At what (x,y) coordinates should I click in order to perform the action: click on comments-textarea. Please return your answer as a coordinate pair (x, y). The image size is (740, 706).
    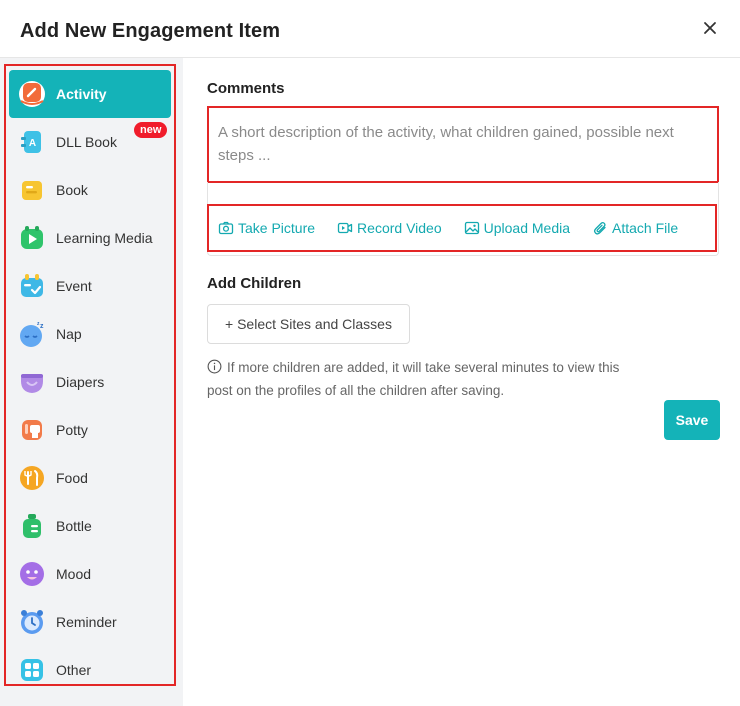
    Looking at the image, I should click on (463, 144).